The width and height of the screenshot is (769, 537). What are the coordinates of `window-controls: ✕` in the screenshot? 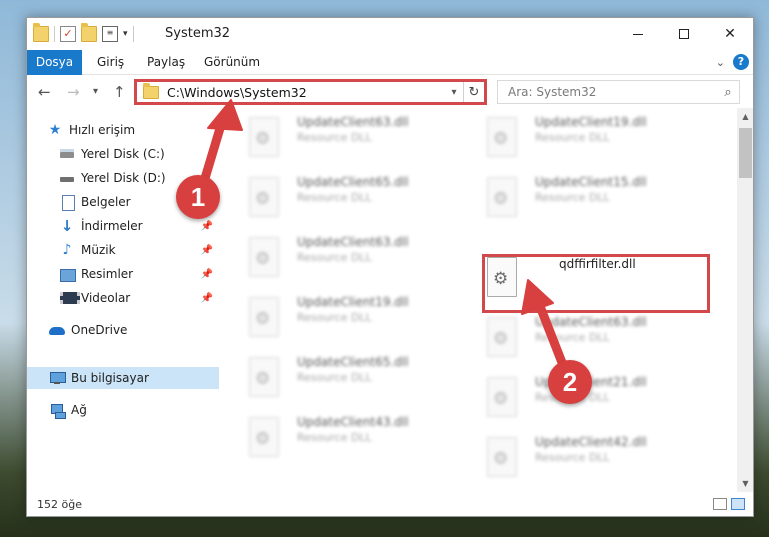 It's located at (684, 34).